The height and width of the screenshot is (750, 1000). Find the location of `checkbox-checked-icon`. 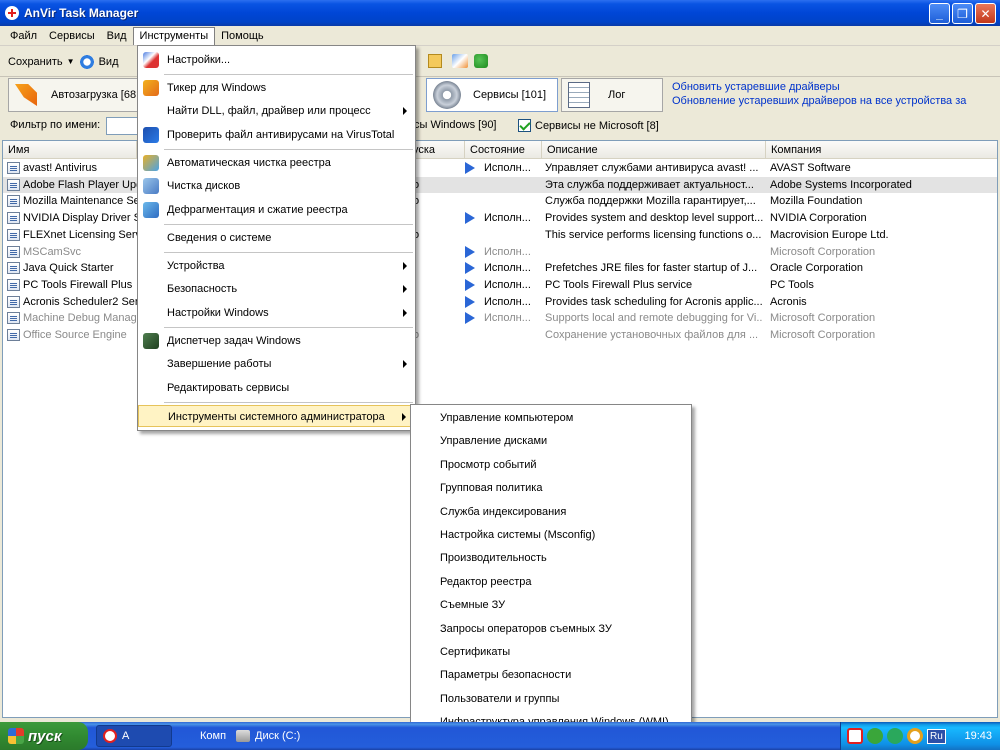

checkbox-checked-icon is located at coordinates (524, 125).